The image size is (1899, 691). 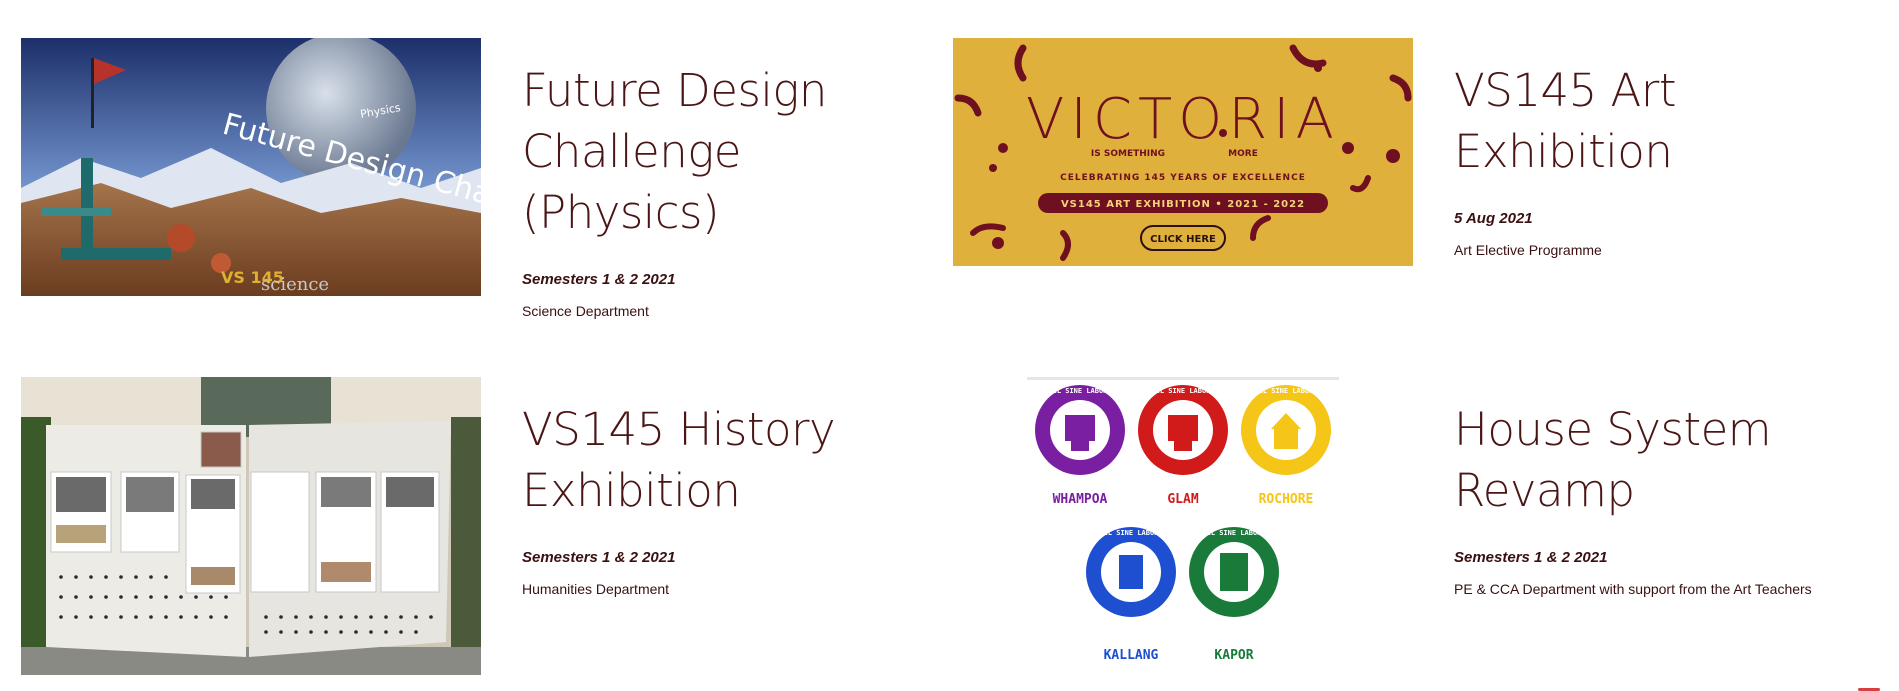 What do you see at coordinates (585, 311) in the screenshot?
I see `project-department: Science Department` at bounding box center [585, 311].